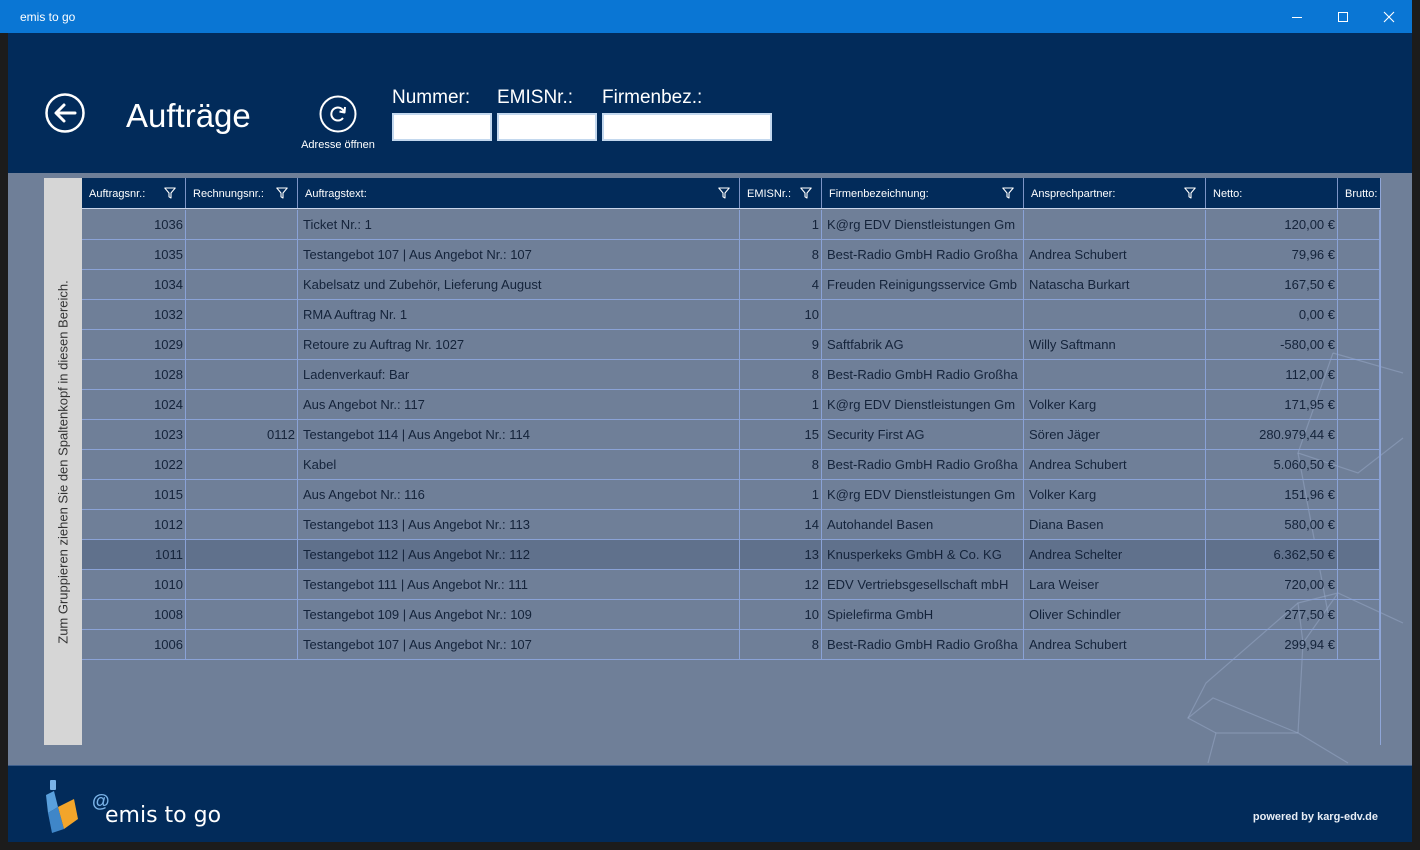 The height and width of the screenshot is (850, 1420). What do you see at coordinates (519, 645) in the screenshot?
I see `cell-auftragstext: Testangebot 107 | Aus Angebot Nr.: 107` at bounding box center [519, 645].